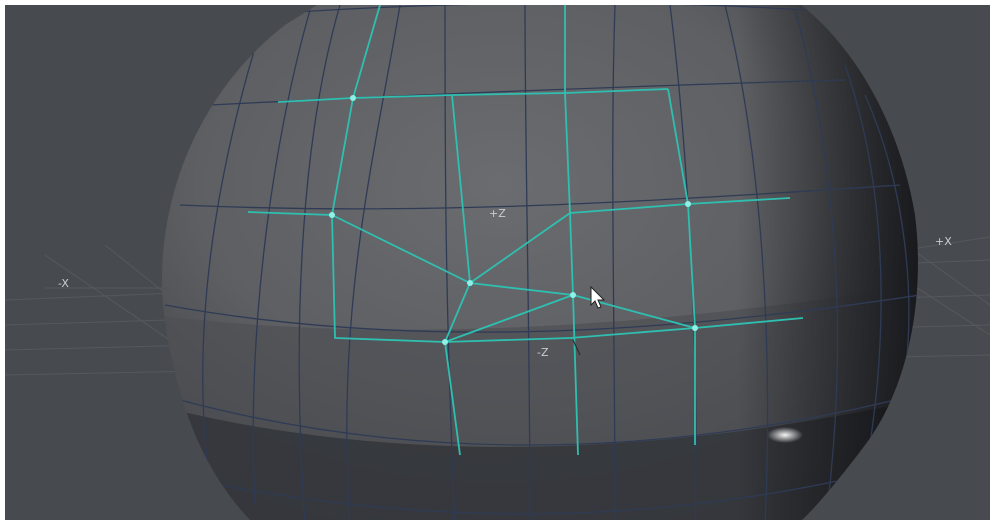 The height and width of the screenshot is (525, 995). Describe the element at coordinates (785, 435) in the screenshot. I see `specular-highlight` at that location.